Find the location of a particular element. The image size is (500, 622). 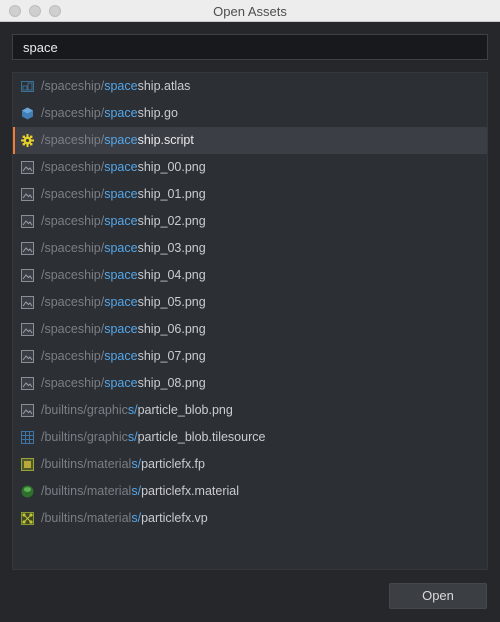

asset-name: ship_00.png is located at coordinates (171, 167).